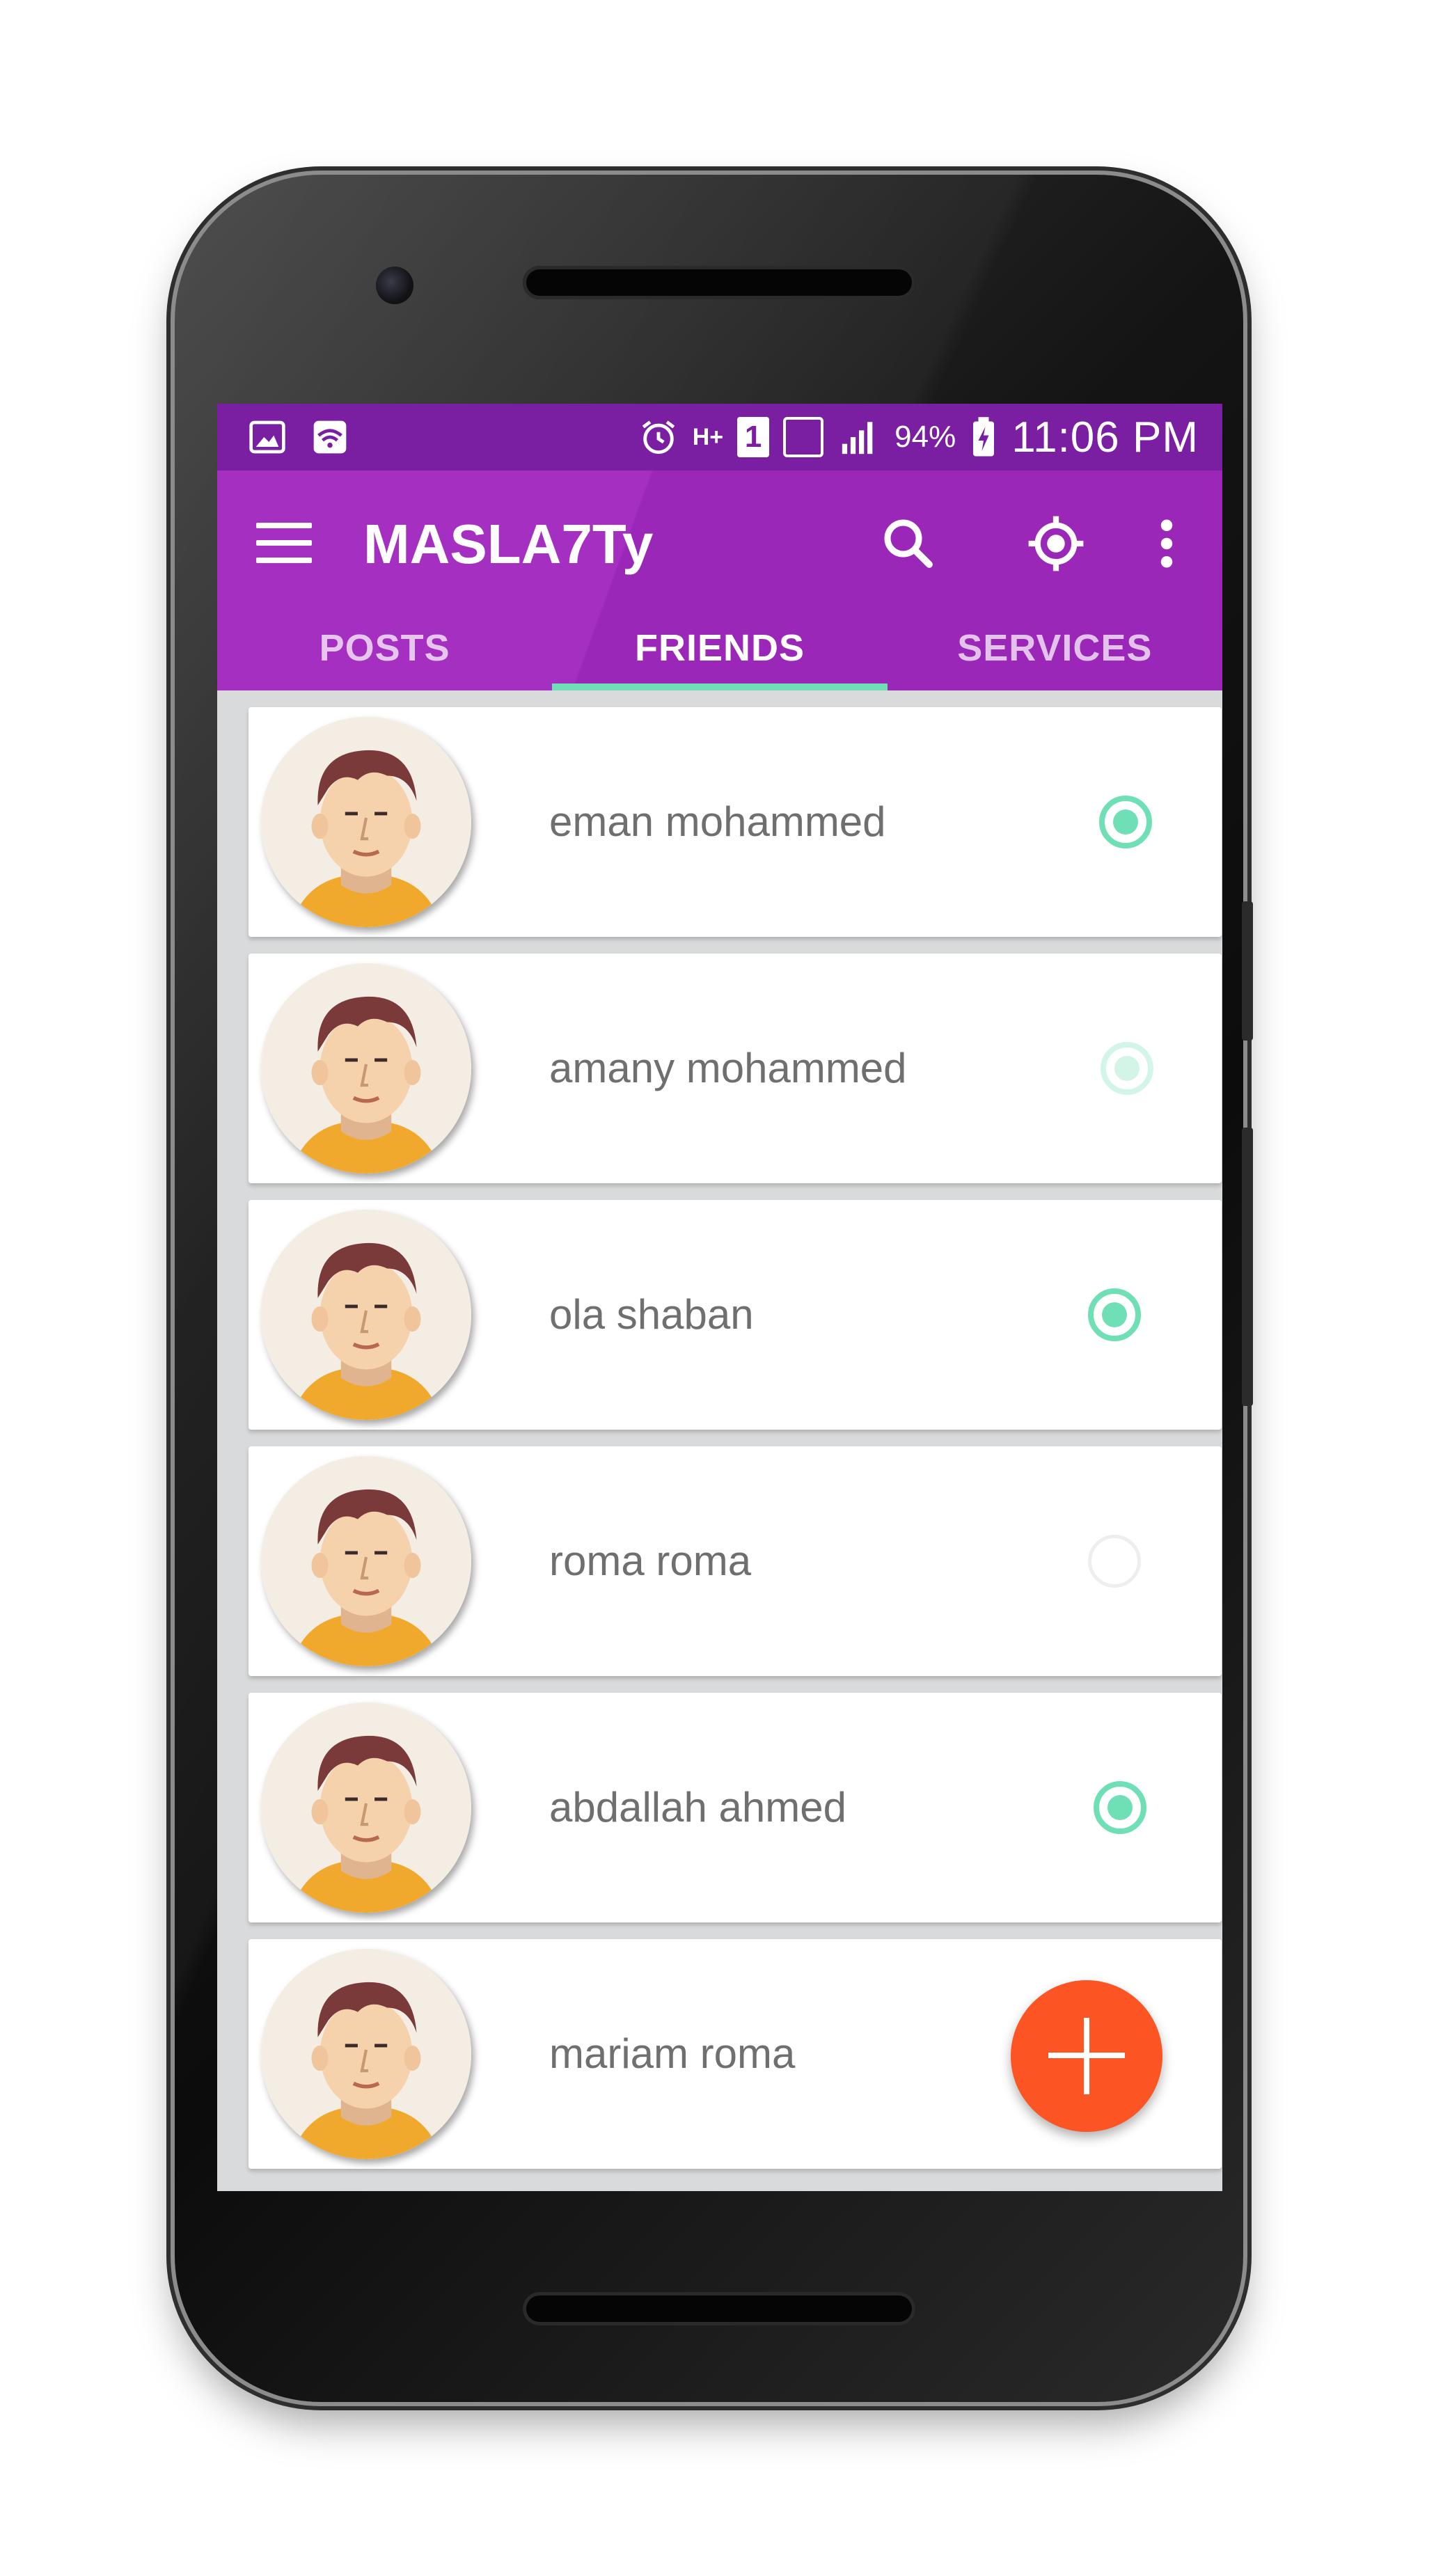 Image resolution: width=1443 pixels, height=2576 pixels. I want to click on status-time: 11:06 PM, so click(1105, 437).